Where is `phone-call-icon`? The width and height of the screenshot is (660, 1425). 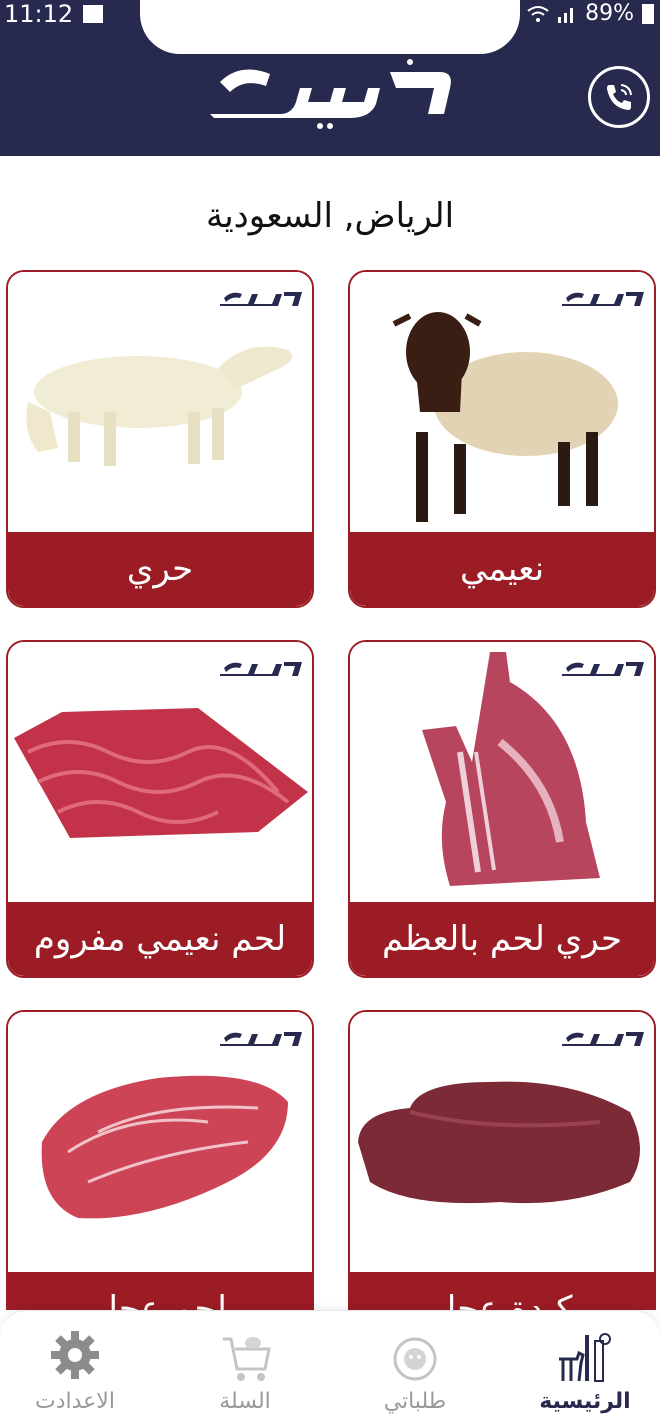
phone-call-icon is located at coordinates (619, 97).